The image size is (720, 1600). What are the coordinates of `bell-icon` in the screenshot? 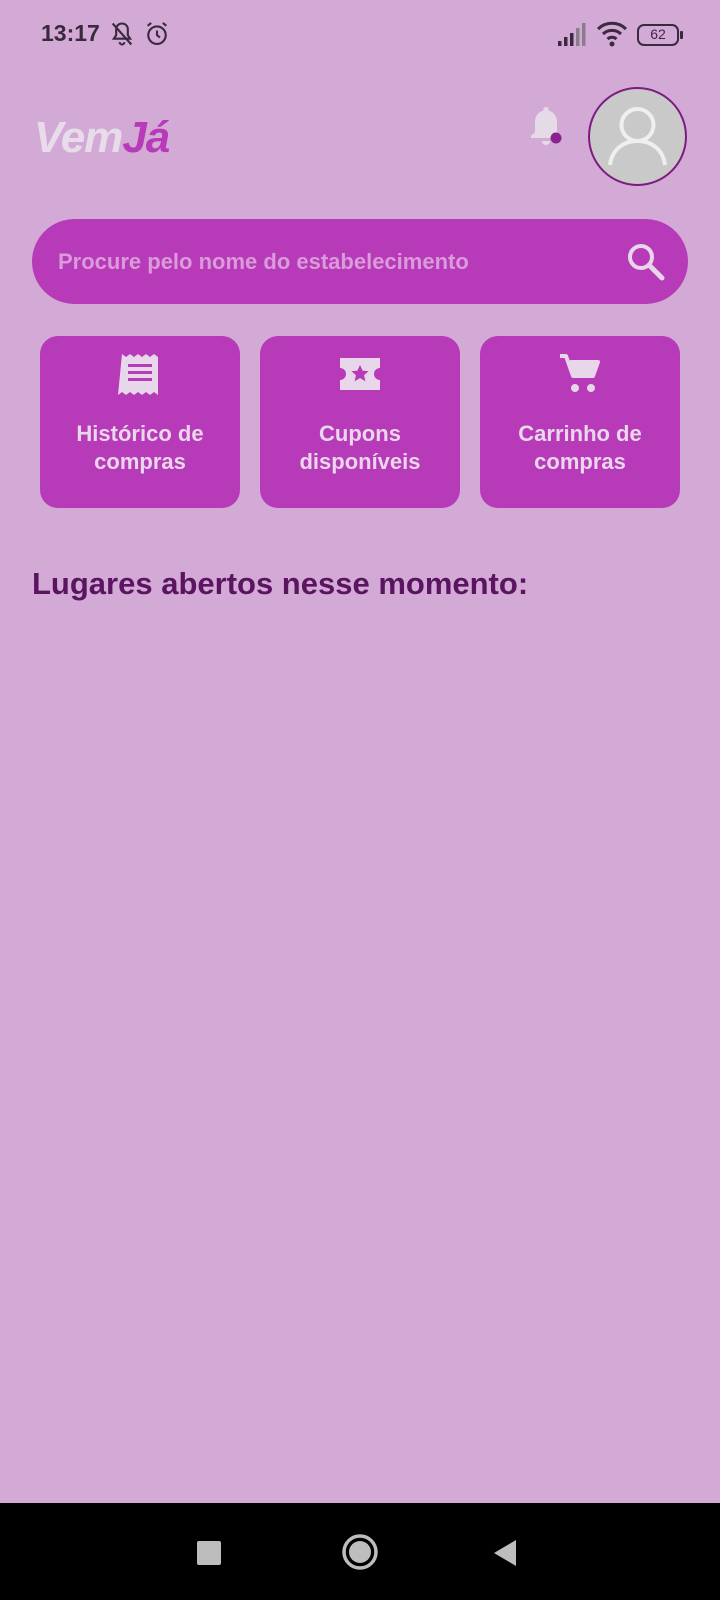 It's located at (546, 127).